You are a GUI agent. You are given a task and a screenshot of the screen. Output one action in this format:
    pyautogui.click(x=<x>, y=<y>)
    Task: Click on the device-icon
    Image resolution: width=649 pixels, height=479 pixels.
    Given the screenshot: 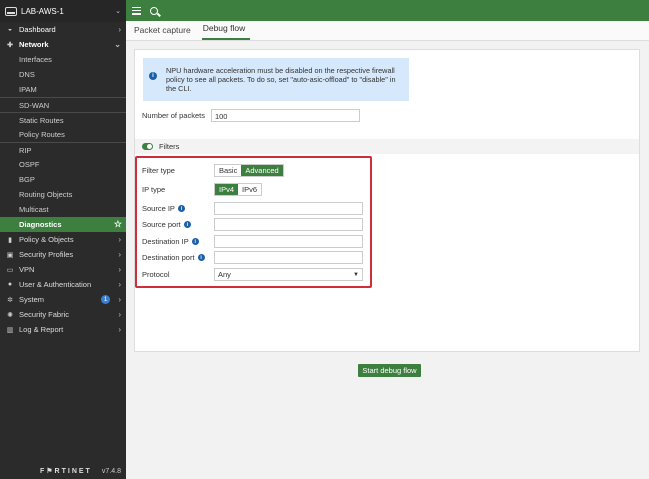 What is the action you would take?
    pyautogui.click(x=11, y=11)
    